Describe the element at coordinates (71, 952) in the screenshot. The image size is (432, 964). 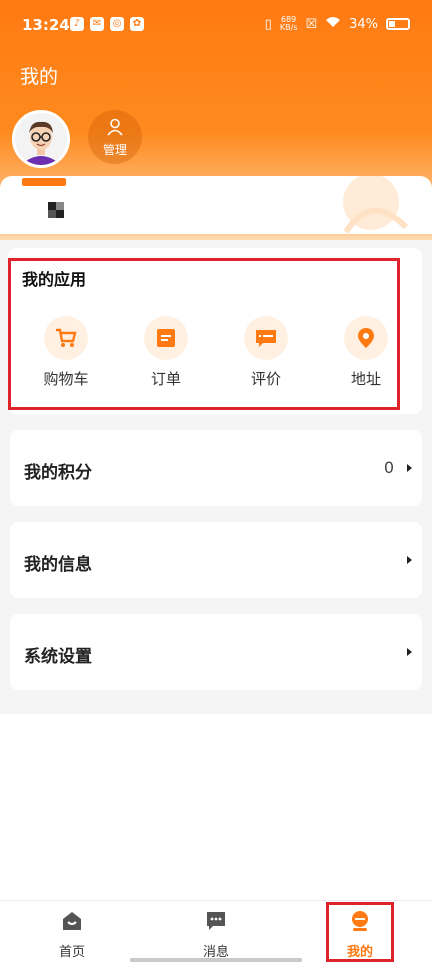
I see `tab-home-label: 首页` at that location.